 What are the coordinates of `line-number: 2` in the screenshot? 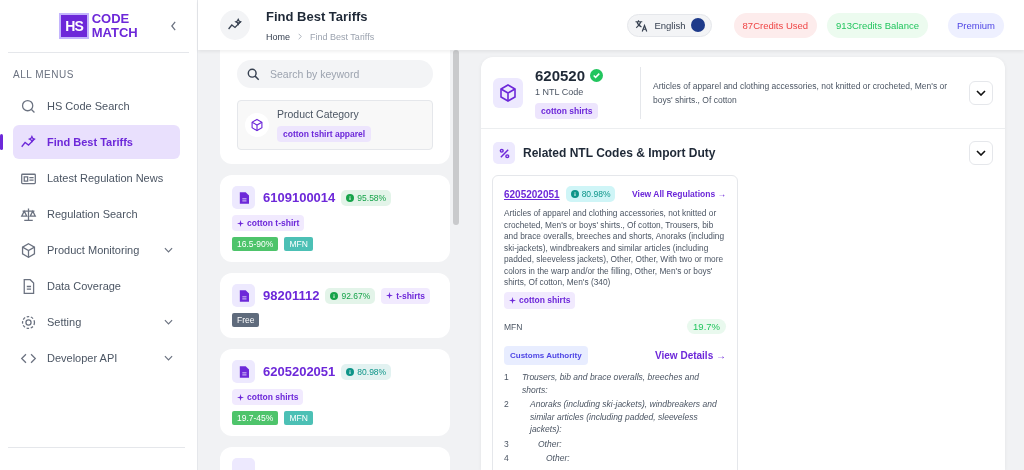 It's located at (507, 404).